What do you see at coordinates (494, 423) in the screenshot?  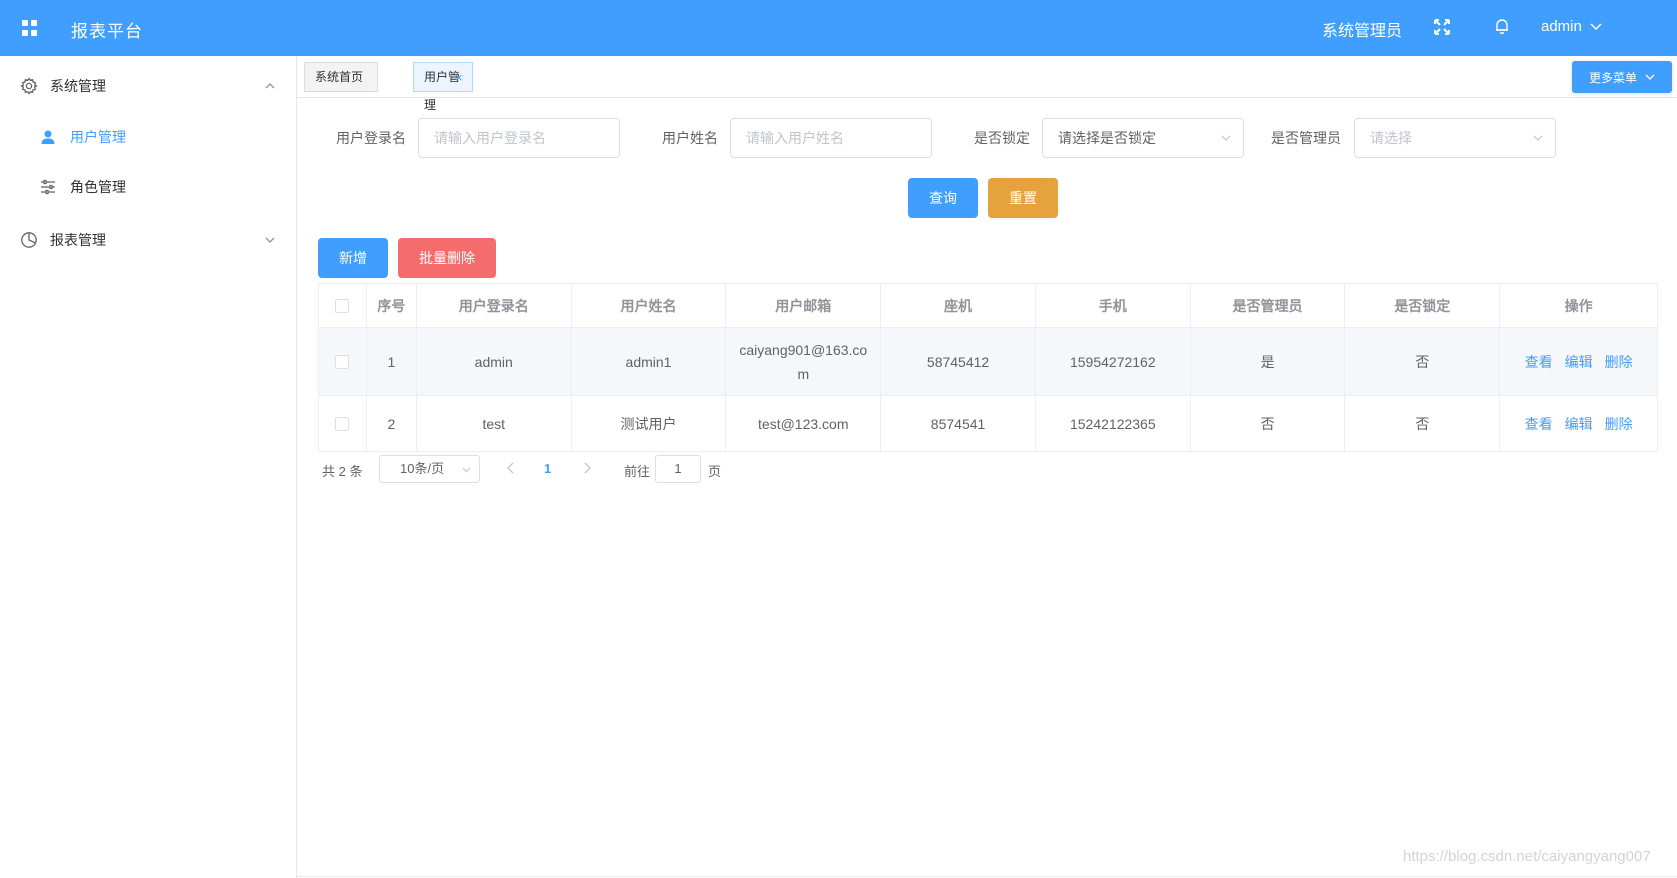 I see `cell-login: test` at bounding box center [494, 423].